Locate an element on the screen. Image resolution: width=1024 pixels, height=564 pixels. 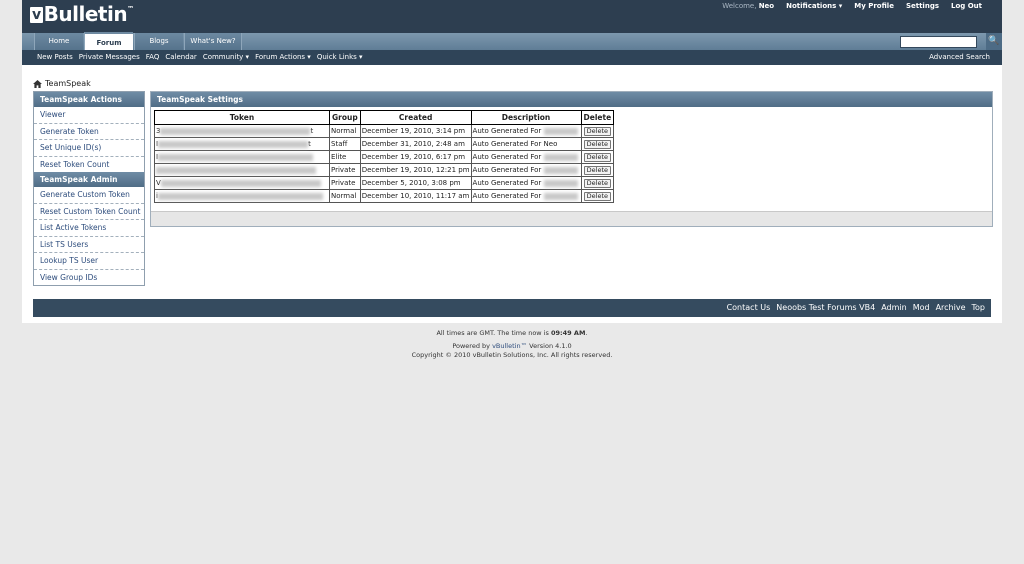
footer-archive: Archive is located at coordinates (951, 307).